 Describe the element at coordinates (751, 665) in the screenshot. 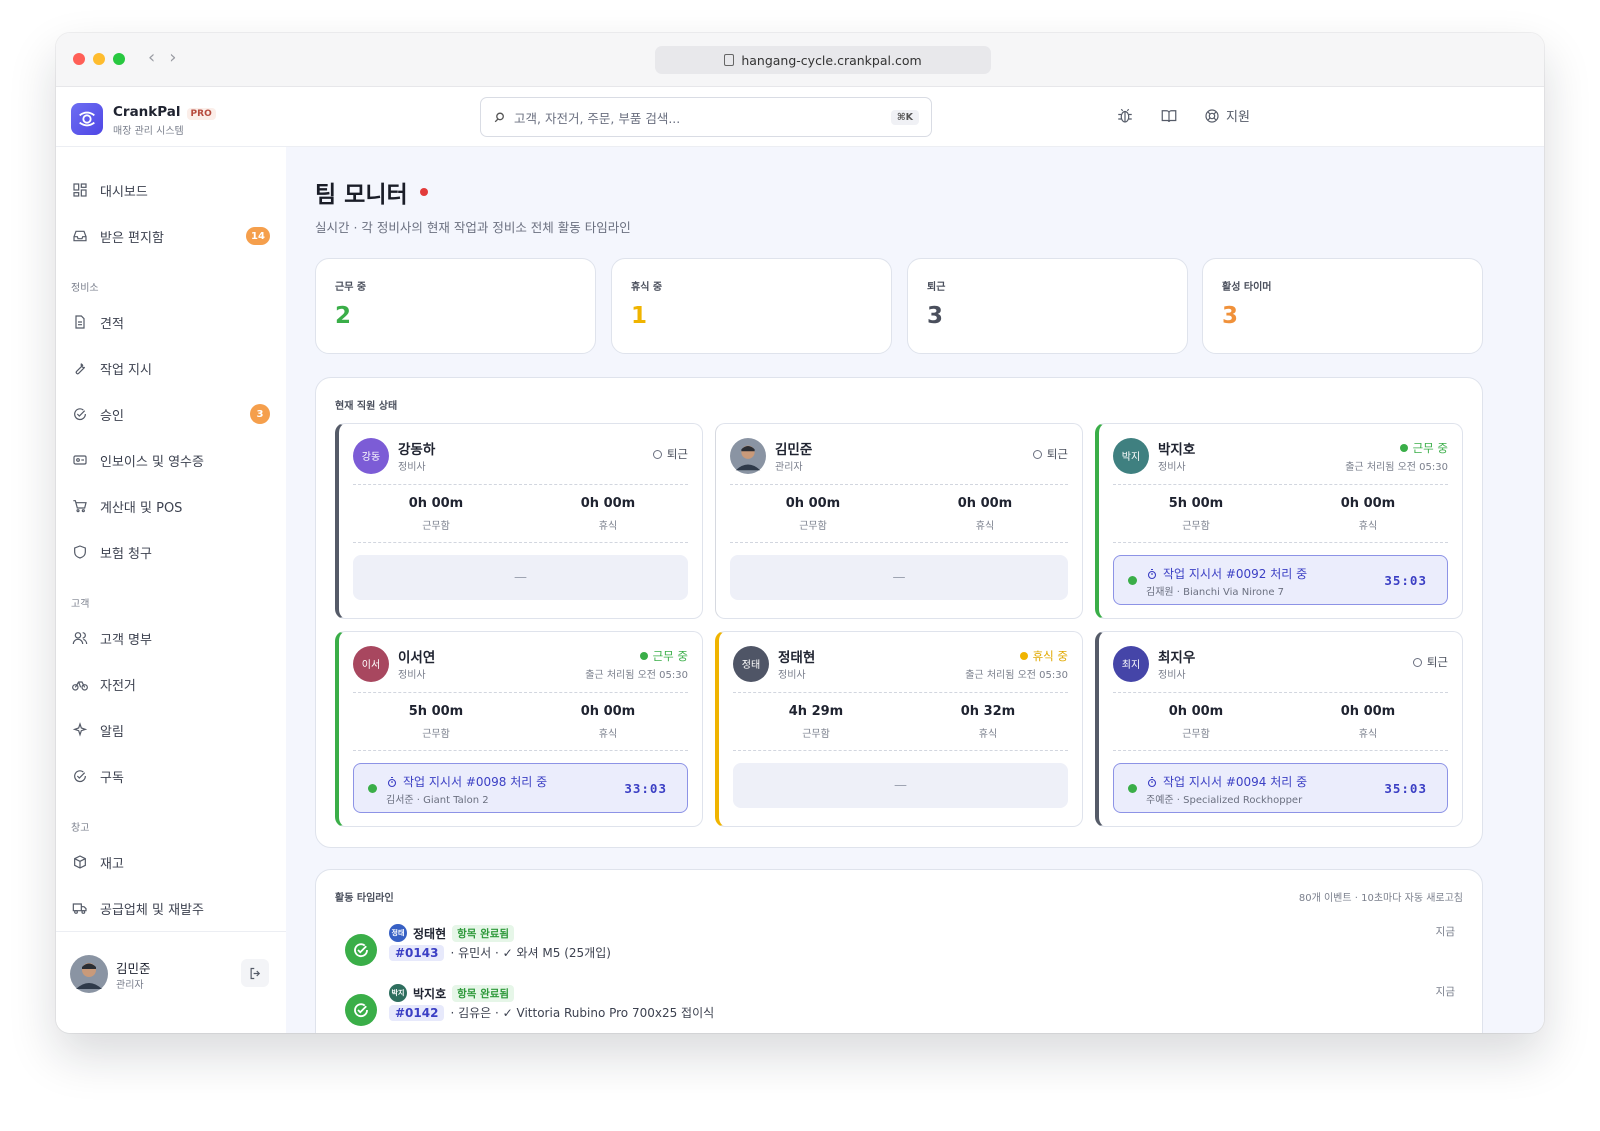

I see `svg-text: 정태` at that location.